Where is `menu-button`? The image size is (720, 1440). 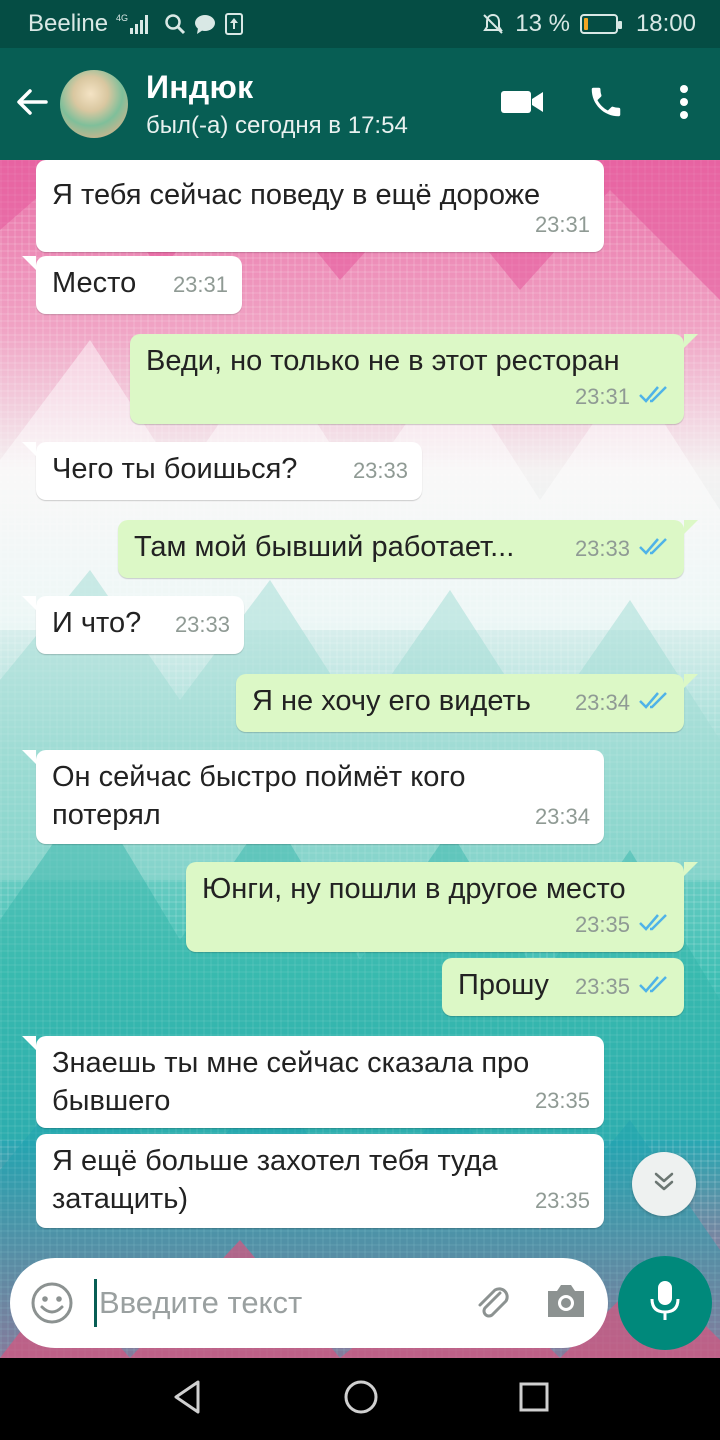
menu-button is located at coordinates (684, 104).